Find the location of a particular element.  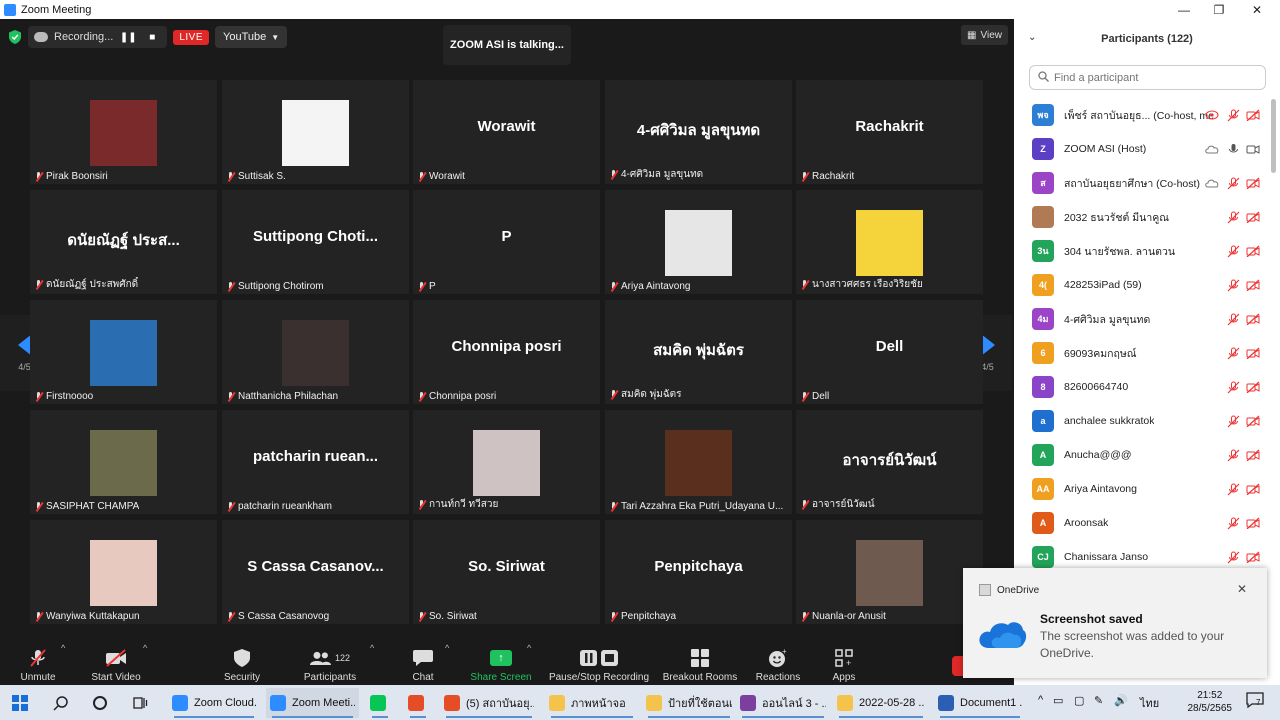

security-button: Security is located at coordinates (242, 661).